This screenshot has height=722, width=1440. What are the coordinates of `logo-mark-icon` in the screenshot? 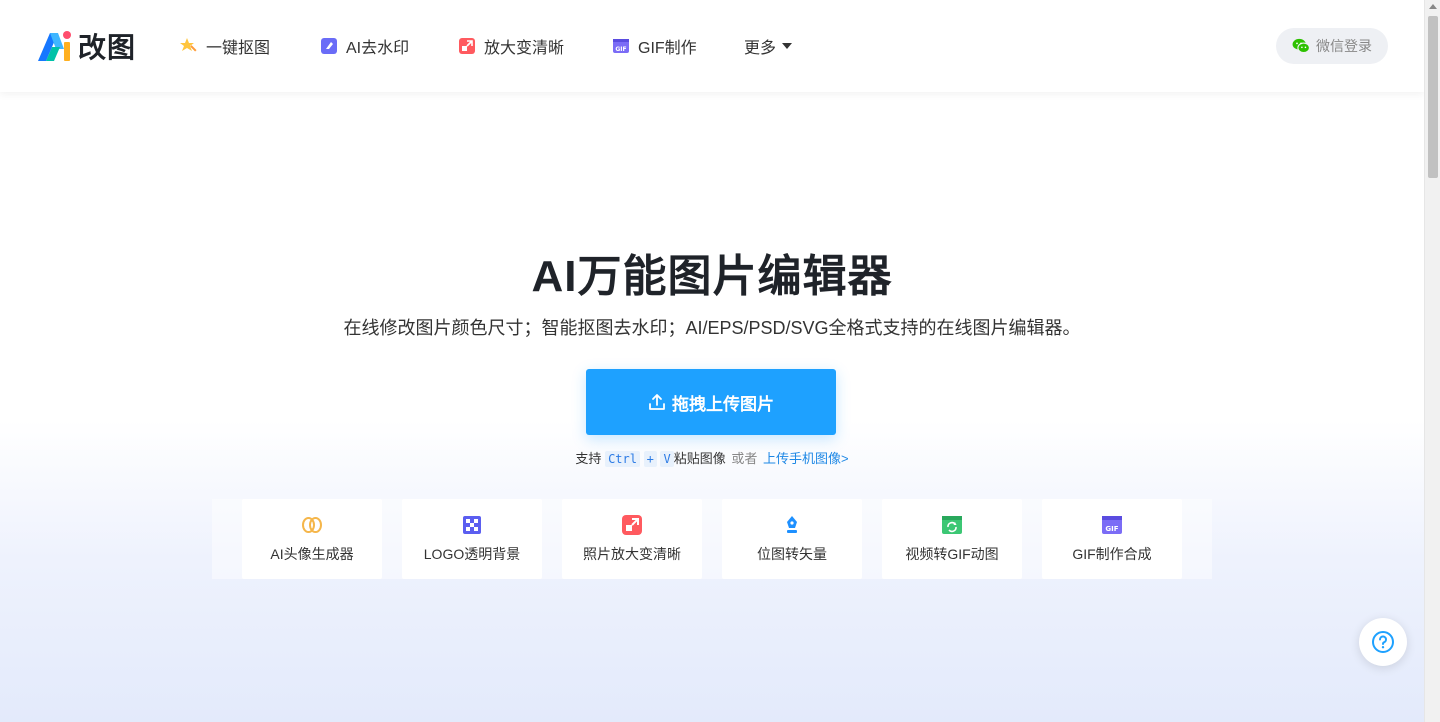 It's located at (54, 46).